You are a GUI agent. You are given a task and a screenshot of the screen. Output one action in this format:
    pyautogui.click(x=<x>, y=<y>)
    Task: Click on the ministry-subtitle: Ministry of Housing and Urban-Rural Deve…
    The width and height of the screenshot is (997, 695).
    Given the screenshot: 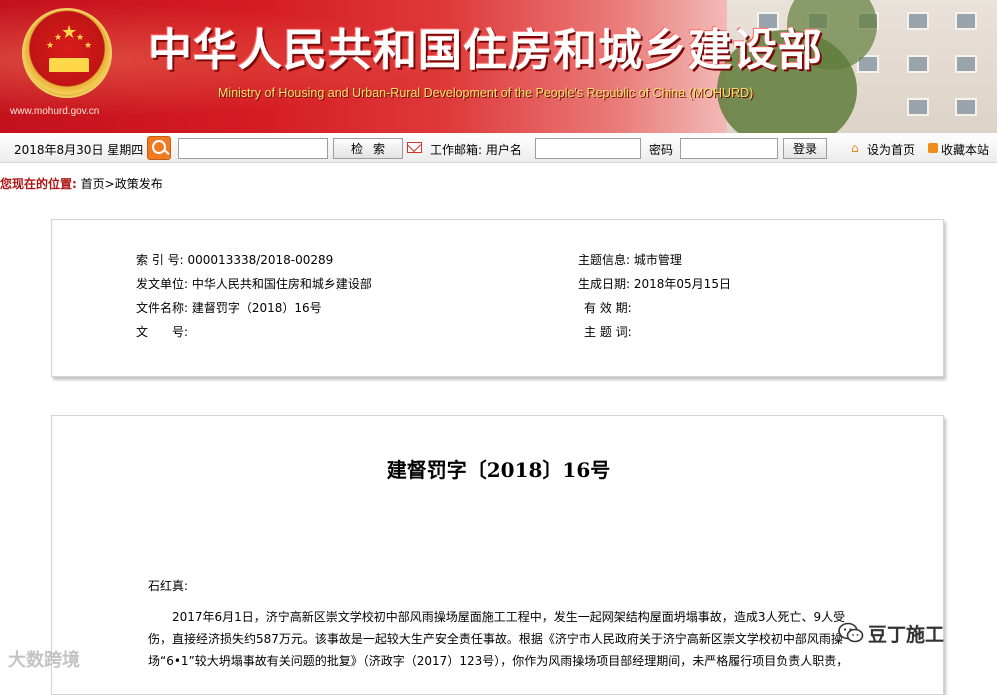 What is the action you would take?
    pyautogui.click(x=486, y=93)
    